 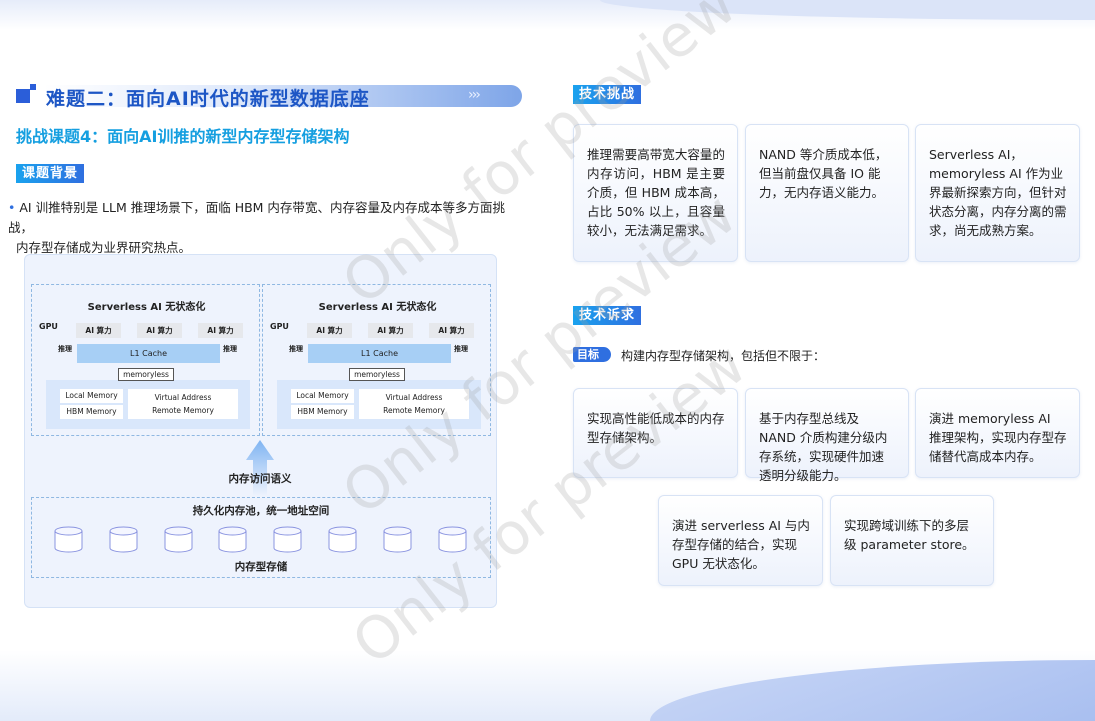 What do you see at coordinates (474, 95) in the screenshot?
I see `chevrons-icon: ›››` at bounding box center [474, 95].